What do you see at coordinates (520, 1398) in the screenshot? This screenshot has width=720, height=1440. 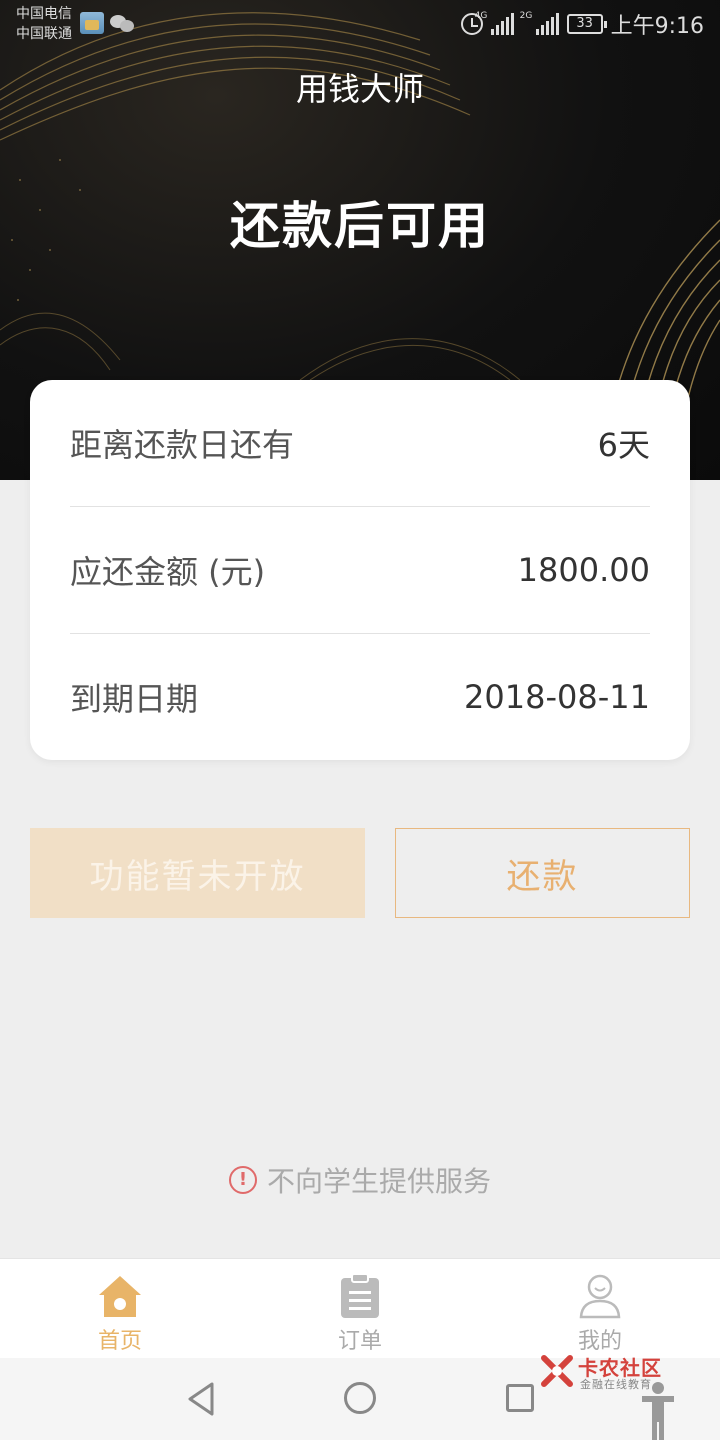 I see `recents-icon` at bounding box center [520, 1398].